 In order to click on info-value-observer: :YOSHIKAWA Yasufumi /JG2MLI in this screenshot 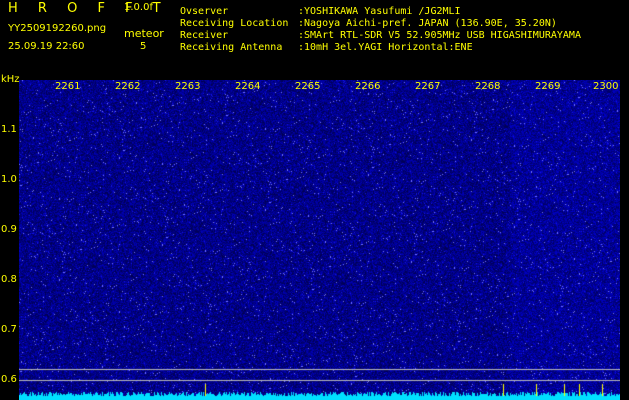, I will do `click(379, 11)`.